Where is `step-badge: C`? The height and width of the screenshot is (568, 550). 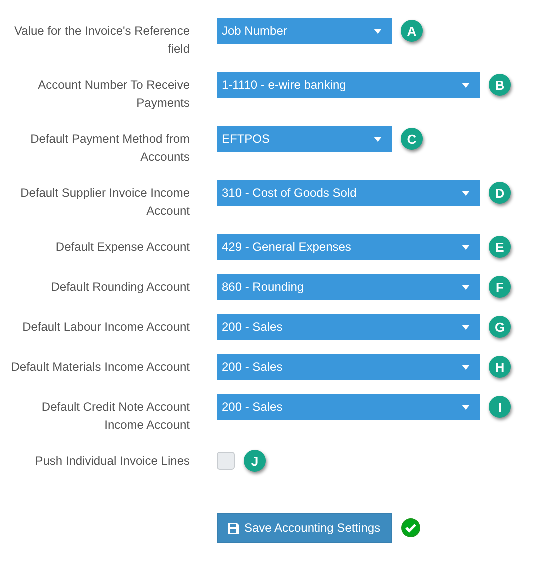 step-badge: C is located at coordinates (412, 139).